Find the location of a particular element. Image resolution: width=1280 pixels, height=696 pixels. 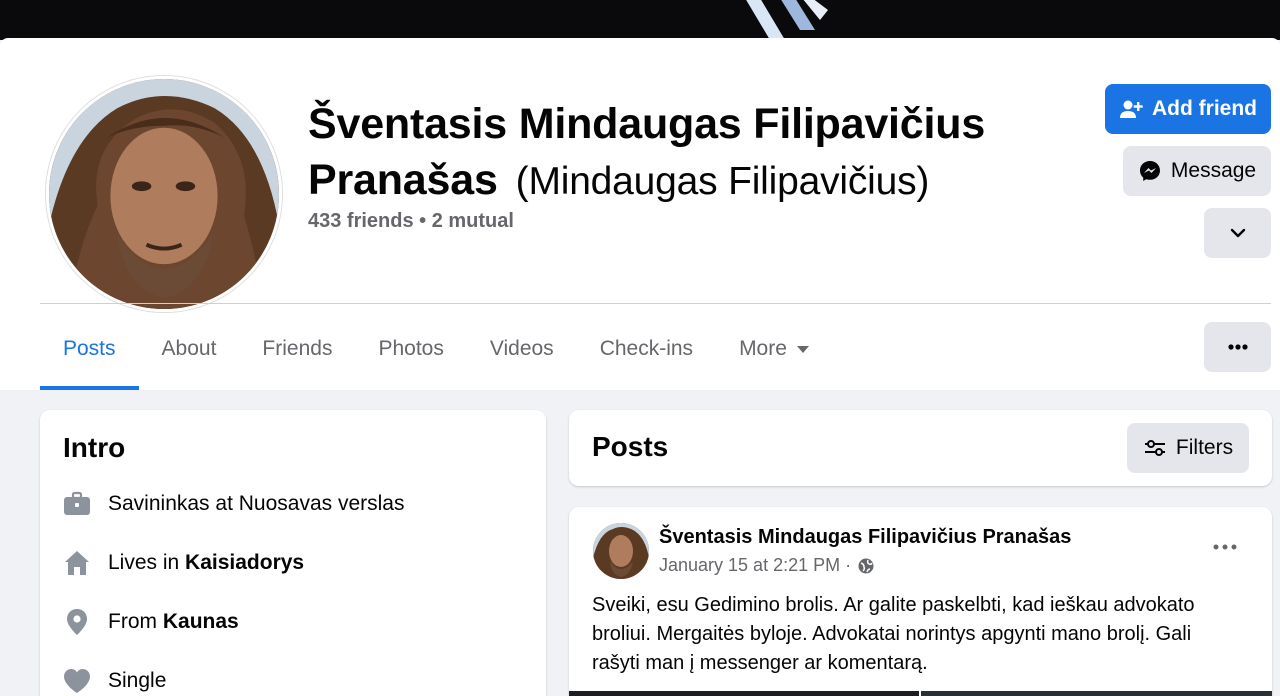

intro-item-text: Single is located at coordinates (137, 680).